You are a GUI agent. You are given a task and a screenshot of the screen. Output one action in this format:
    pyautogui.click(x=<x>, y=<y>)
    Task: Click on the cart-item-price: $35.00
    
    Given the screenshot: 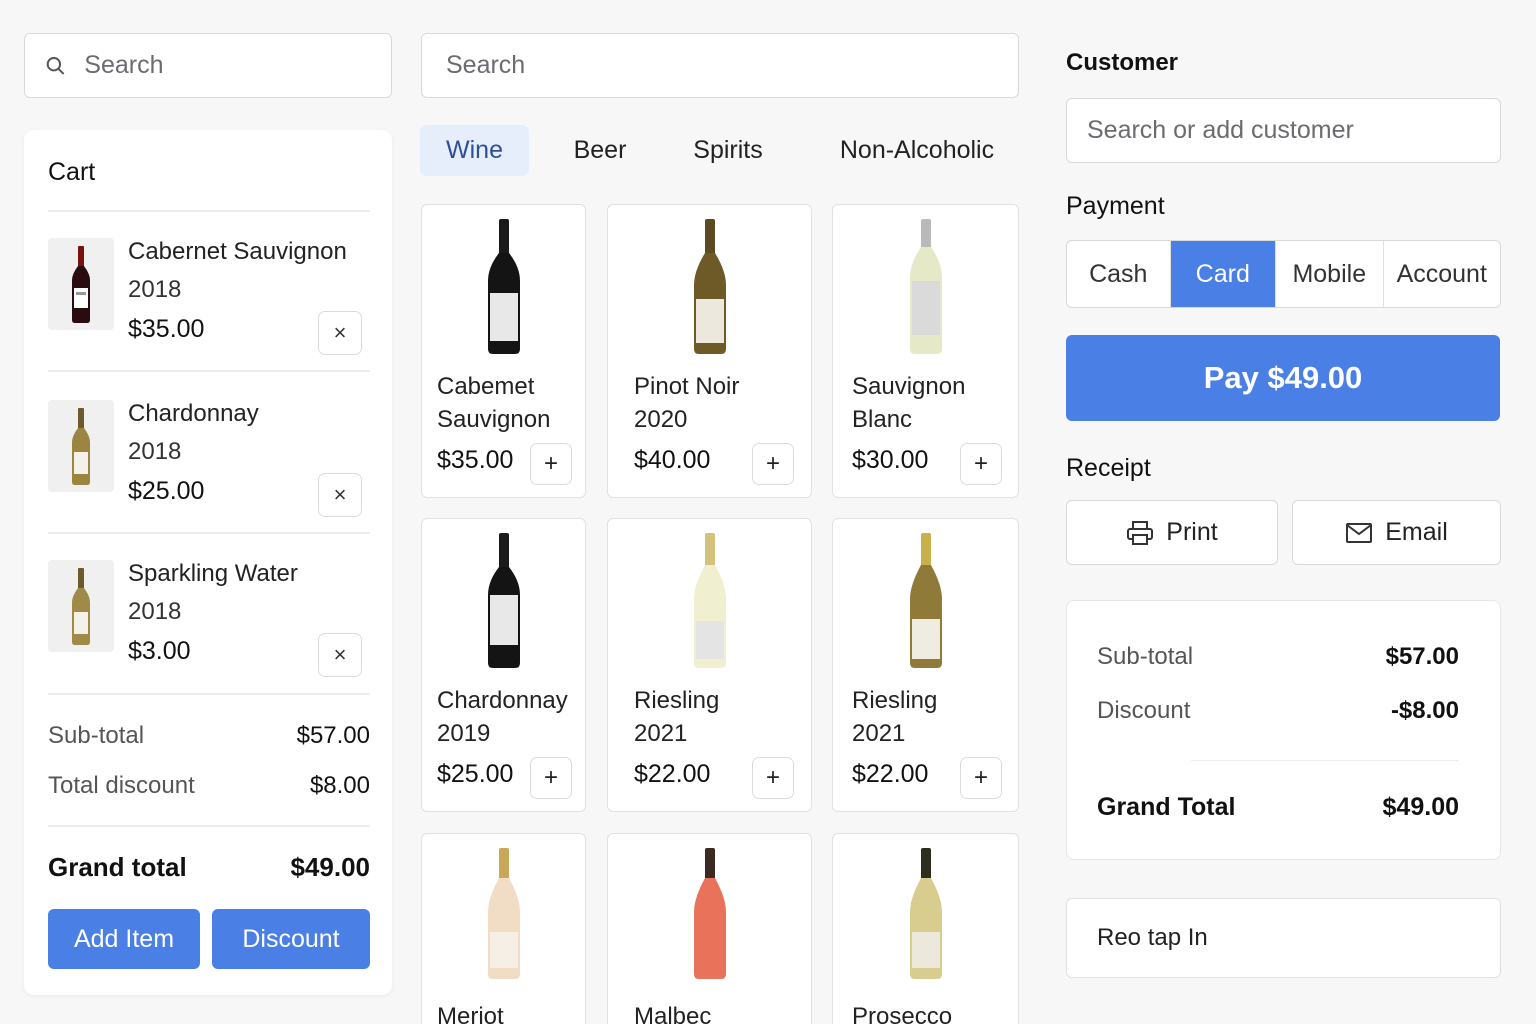 What is the action you would take?
    pyautogui.click(x=166, y=329)
    